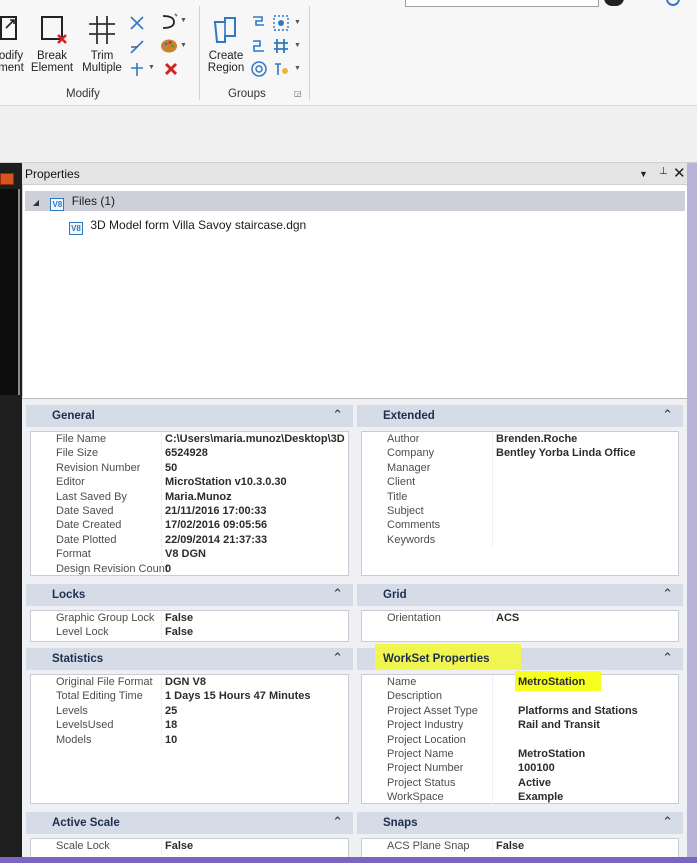  I want to click on section-header: Locks ⌃, so click(189, 595).